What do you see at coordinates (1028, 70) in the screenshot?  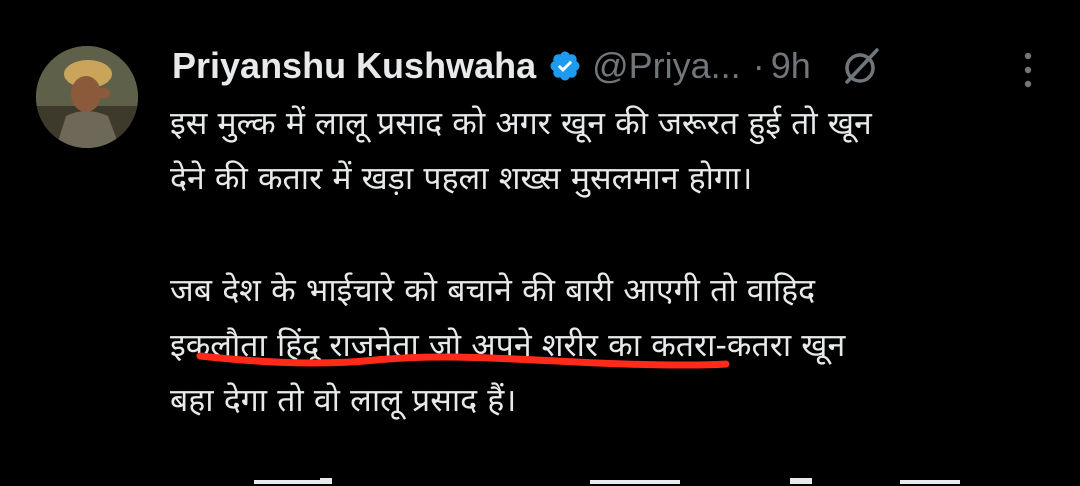 I see `more-vertical-icon` at bounding box center [1028, 70].